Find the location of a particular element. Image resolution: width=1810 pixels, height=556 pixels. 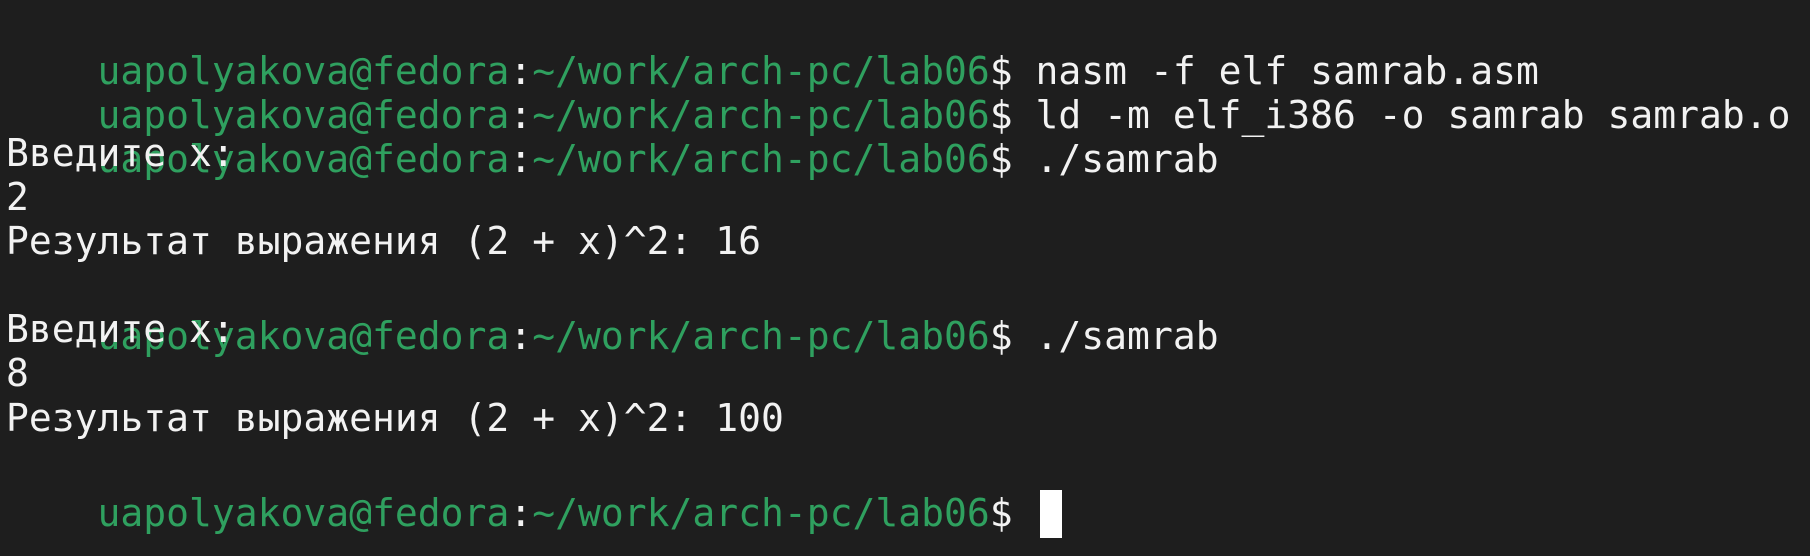

terminal-line-active: uapolyakova@fedora:~/work/arch-pc/lab06$ is located at coordinates (534, 487).